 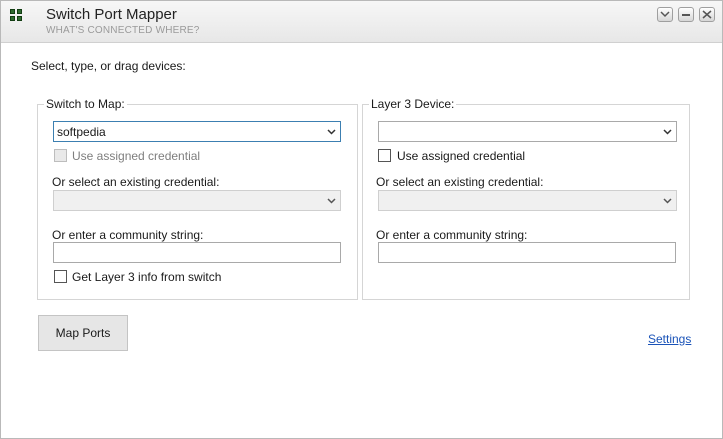 I want to click on window-title: Switch Port Mapper, so click(x=111, y=14).